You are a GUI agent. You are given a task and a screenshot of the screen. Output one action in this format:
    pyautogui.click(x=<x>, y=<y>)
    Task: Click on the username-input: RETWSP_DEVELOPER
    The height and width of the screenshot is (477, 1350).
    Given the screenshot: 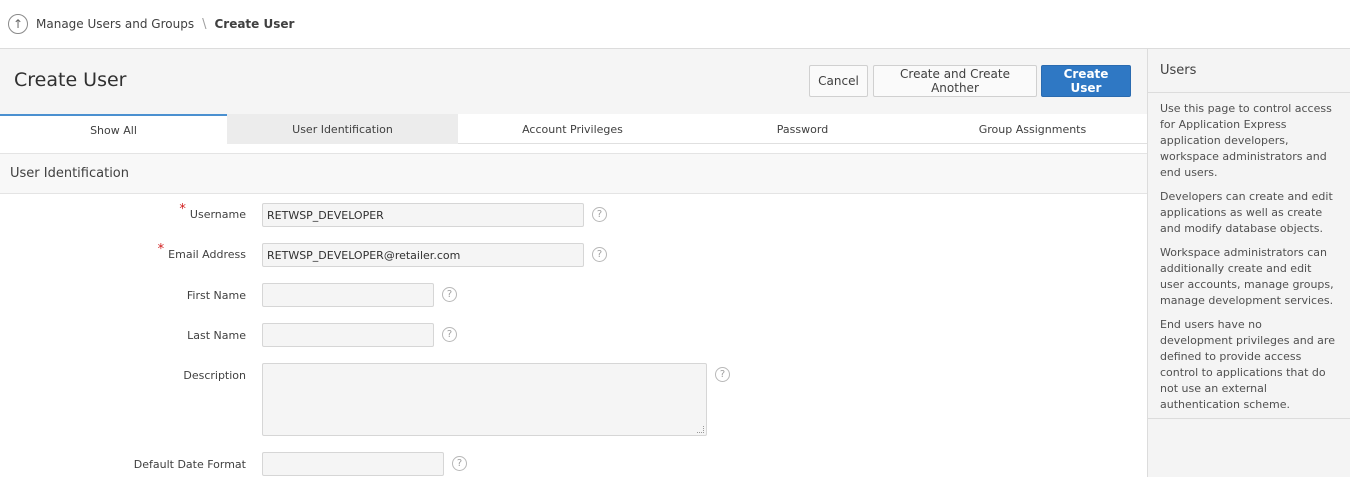 What is the action you would take?
    pyautogui.click(x=423, y=215)
    